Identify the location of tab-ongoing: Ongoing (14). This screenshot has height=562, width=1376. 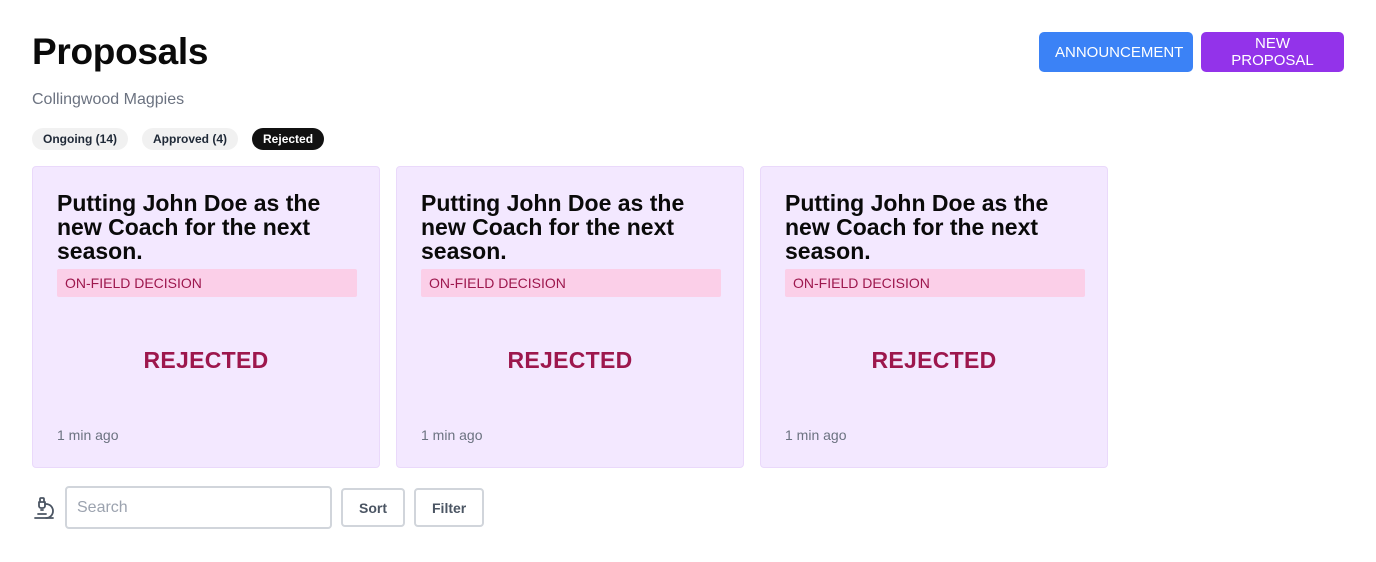
(80, 139).